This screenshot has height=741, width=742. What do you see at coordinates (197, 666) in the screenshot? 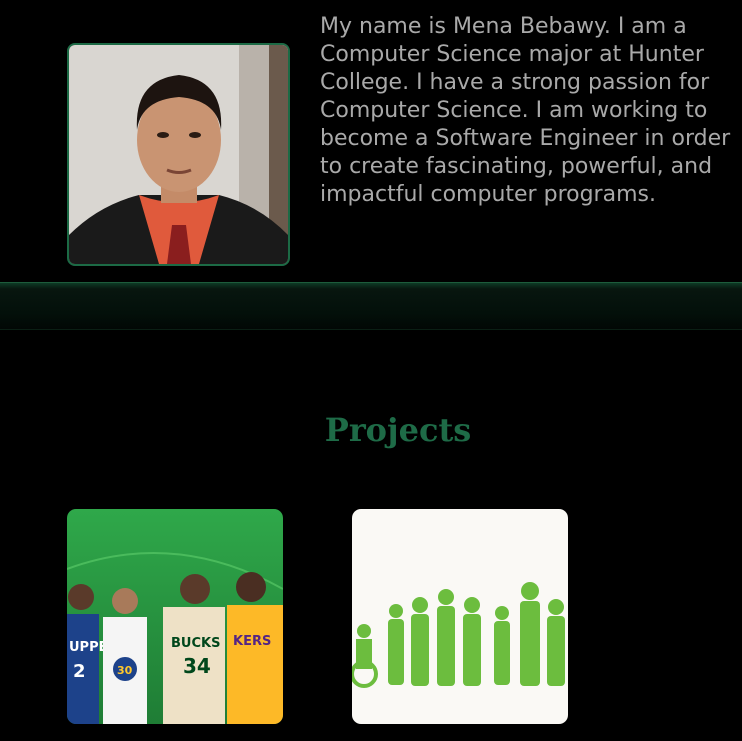
I see `jersey-text: 34` at bounding box center [197, 666].